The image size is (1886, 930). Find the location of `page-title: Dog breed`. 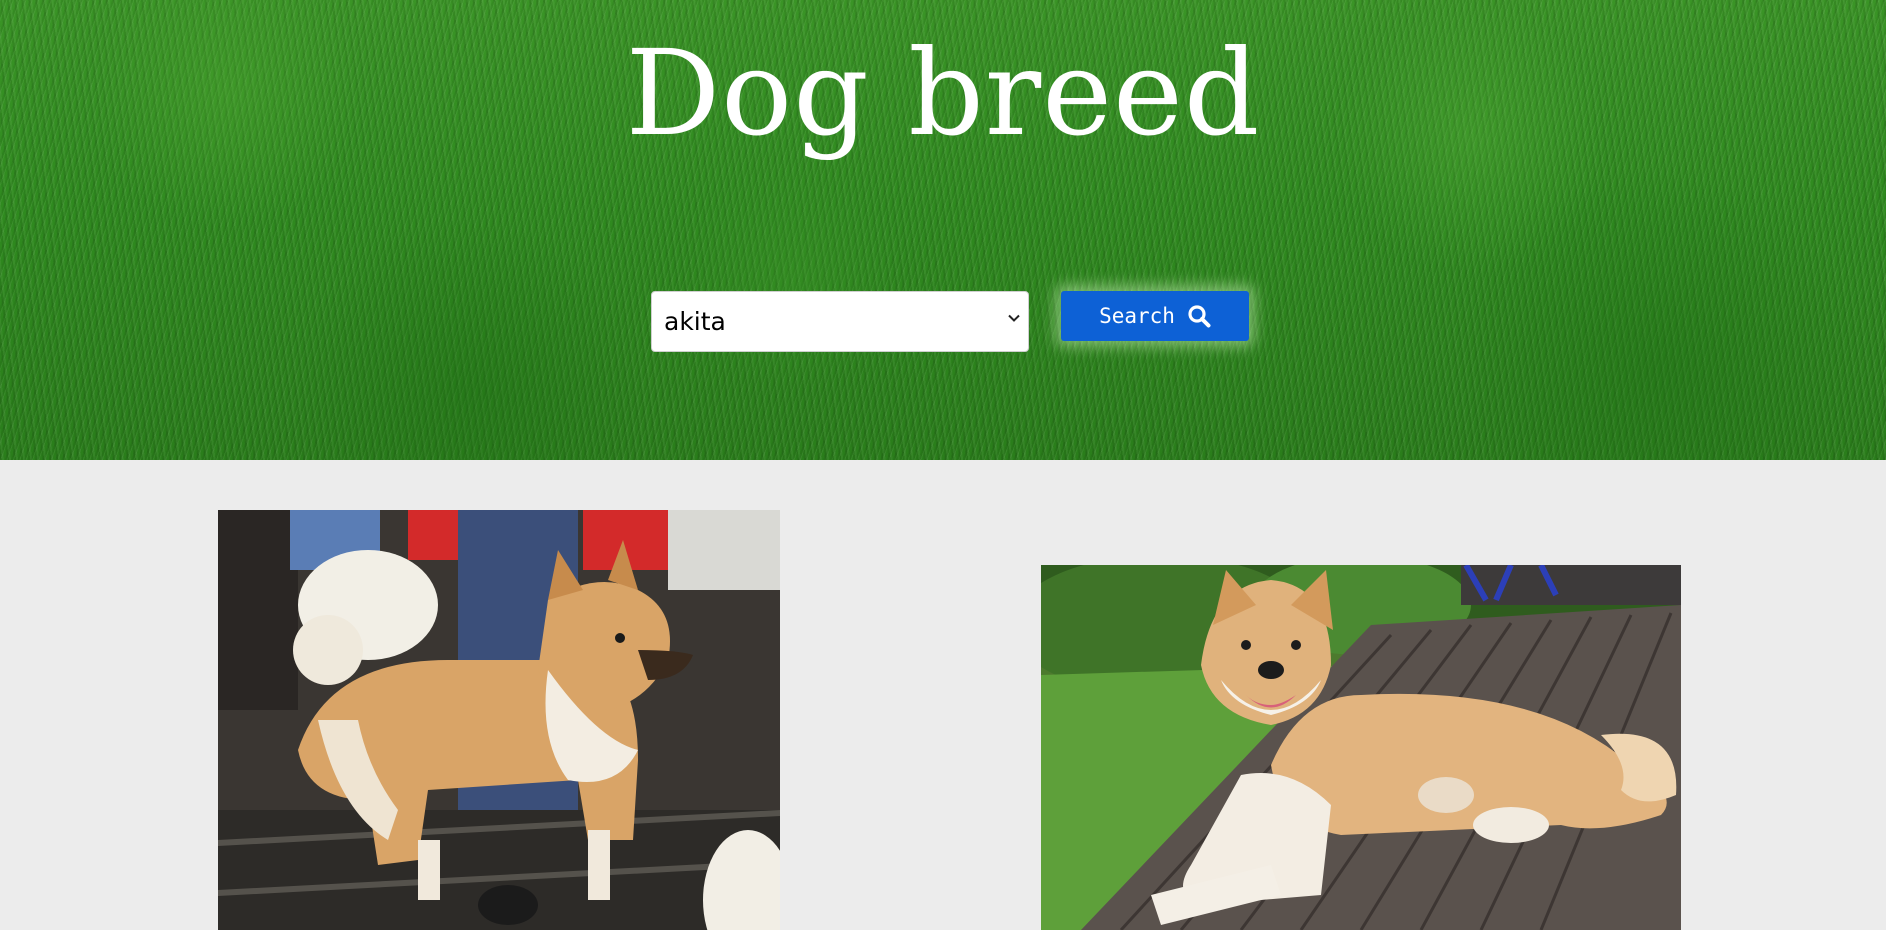

page-title: Dog breed is located at coordinates (943, 93).